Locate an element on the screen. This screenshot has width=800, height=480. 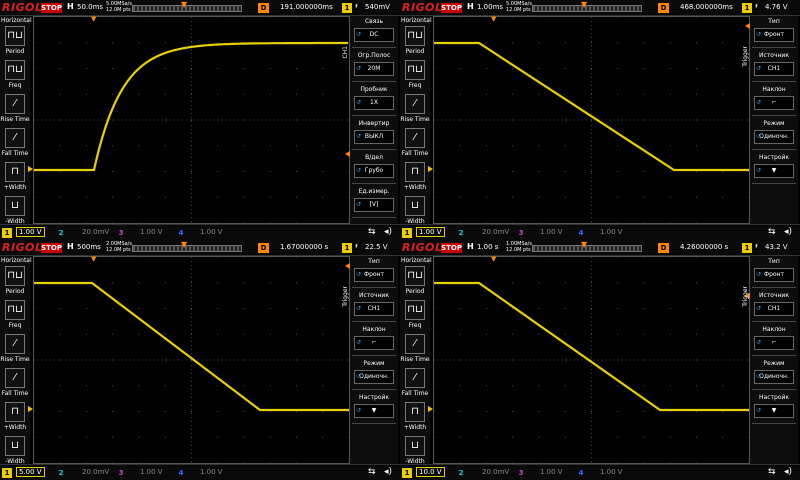
side-menu-option: ↺ ВЫКЛ is located at coordinates (374, 137).